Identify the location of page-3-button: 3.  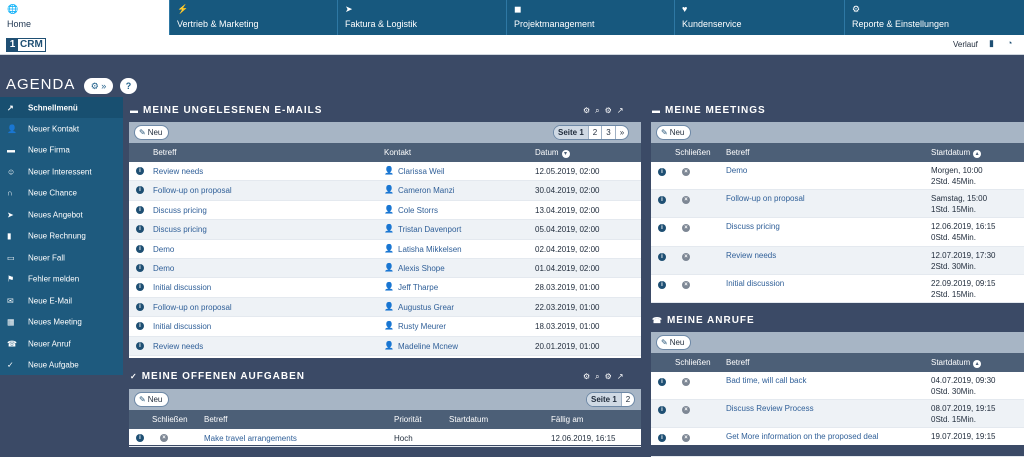
(607, 132).